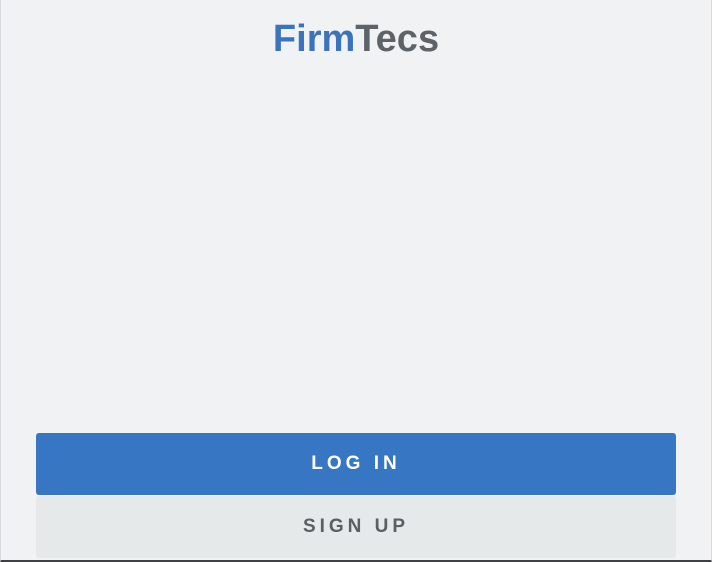 This screenshot has width=712, height=562. What do you see at coordinates (356, 527) in the screenshot?
I see `signup-button: SIGN UP` at bounding box center [356, 527].